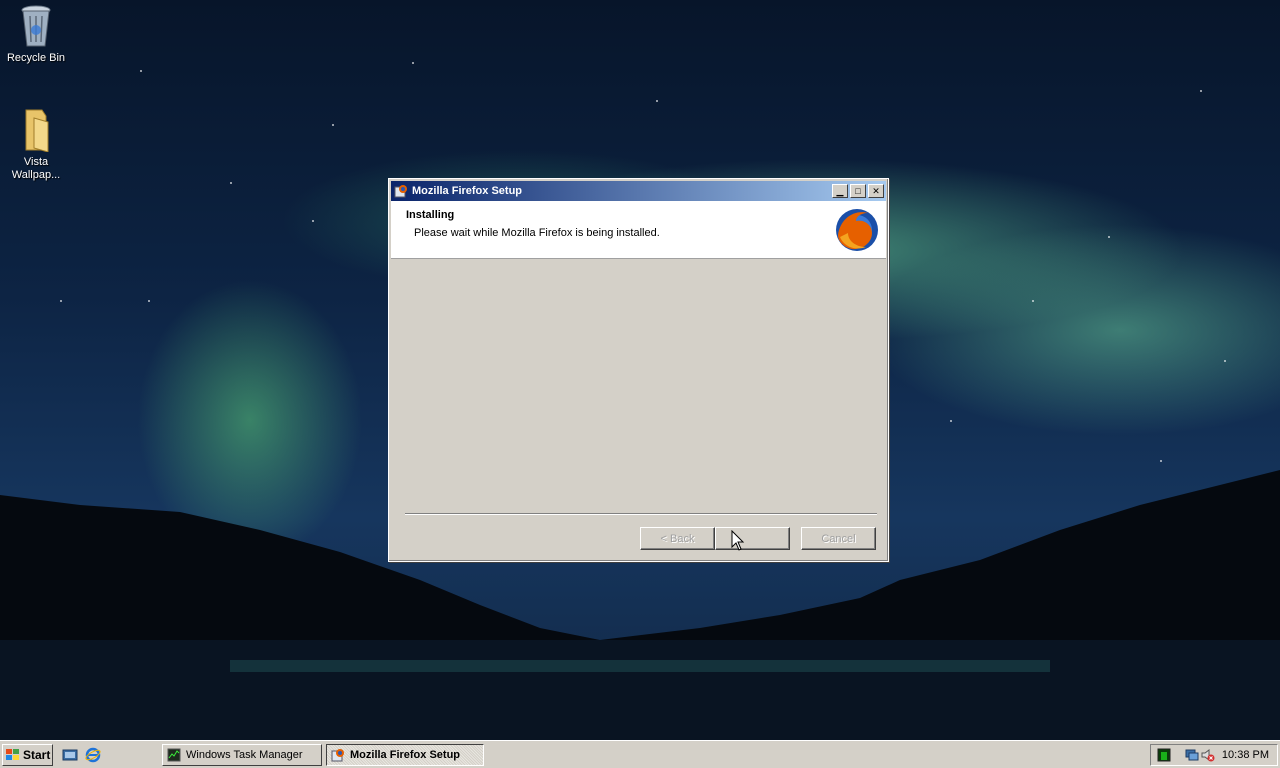 Image resolution: width=1280 pixels, height=768 pixels. I want to click on page-title: Installing, so click(430, 215).